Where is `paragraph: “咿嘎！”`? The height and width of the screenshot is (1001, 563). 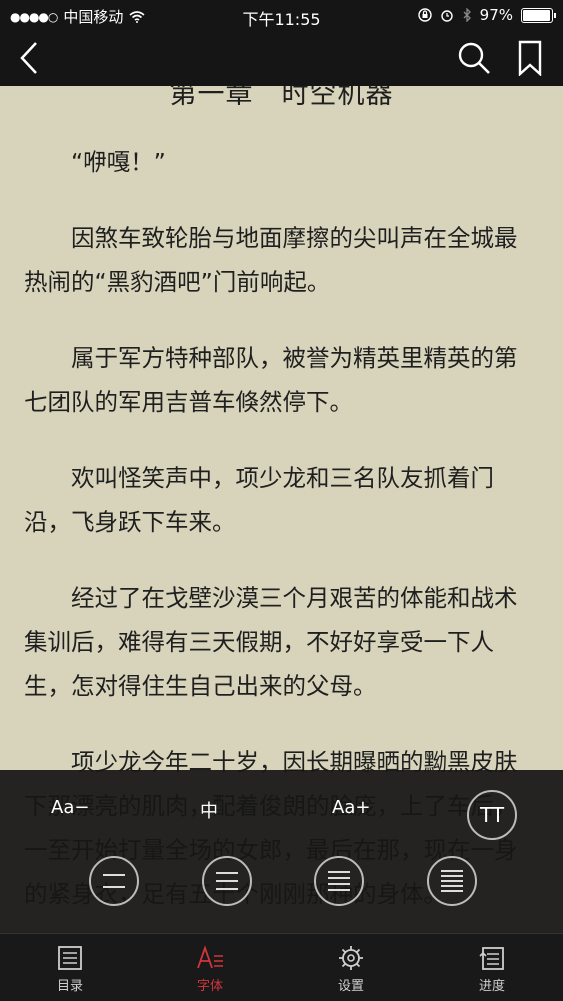 paragraph: “咿嘎！” is located at coordinates (118, 162).